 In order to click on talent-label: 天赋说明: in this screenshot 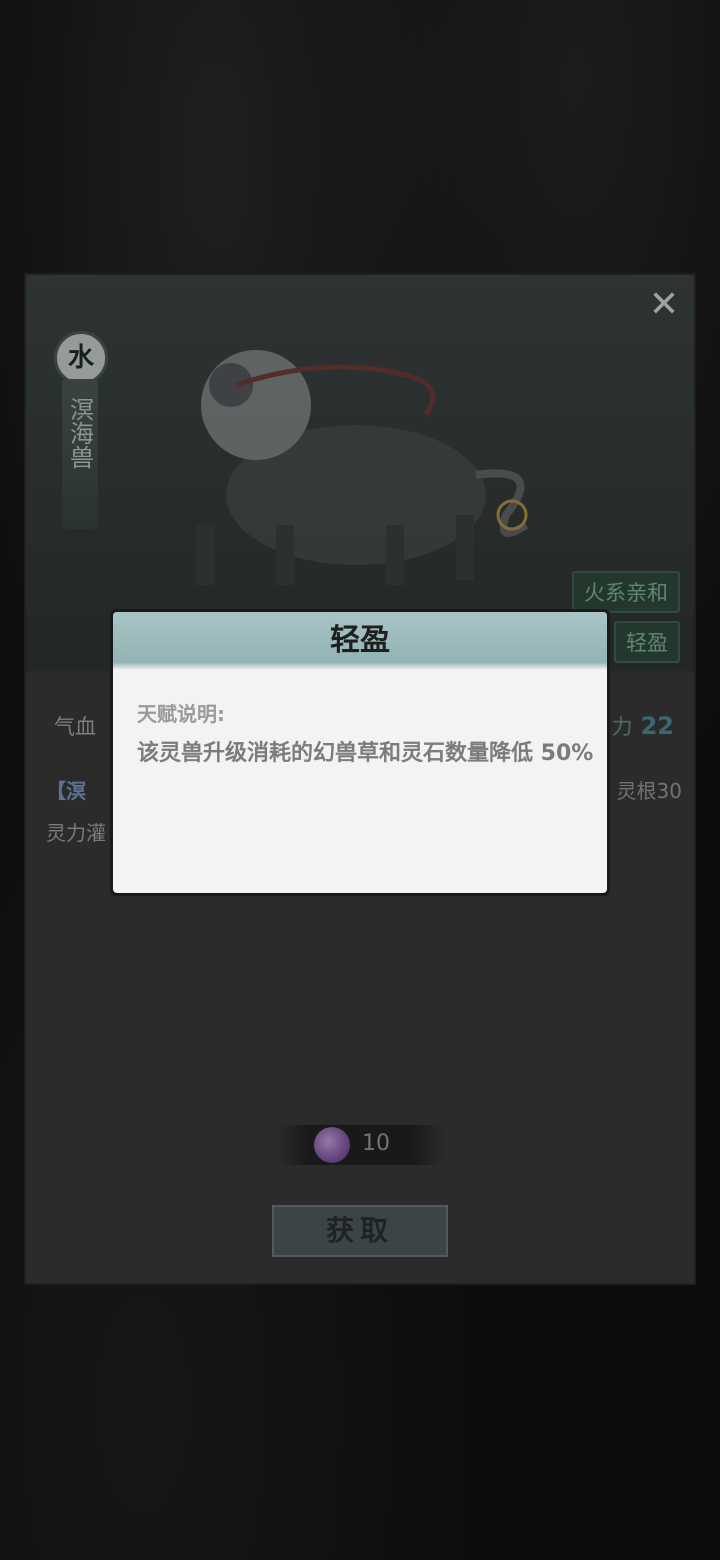, I will do `click(181, 714)`.